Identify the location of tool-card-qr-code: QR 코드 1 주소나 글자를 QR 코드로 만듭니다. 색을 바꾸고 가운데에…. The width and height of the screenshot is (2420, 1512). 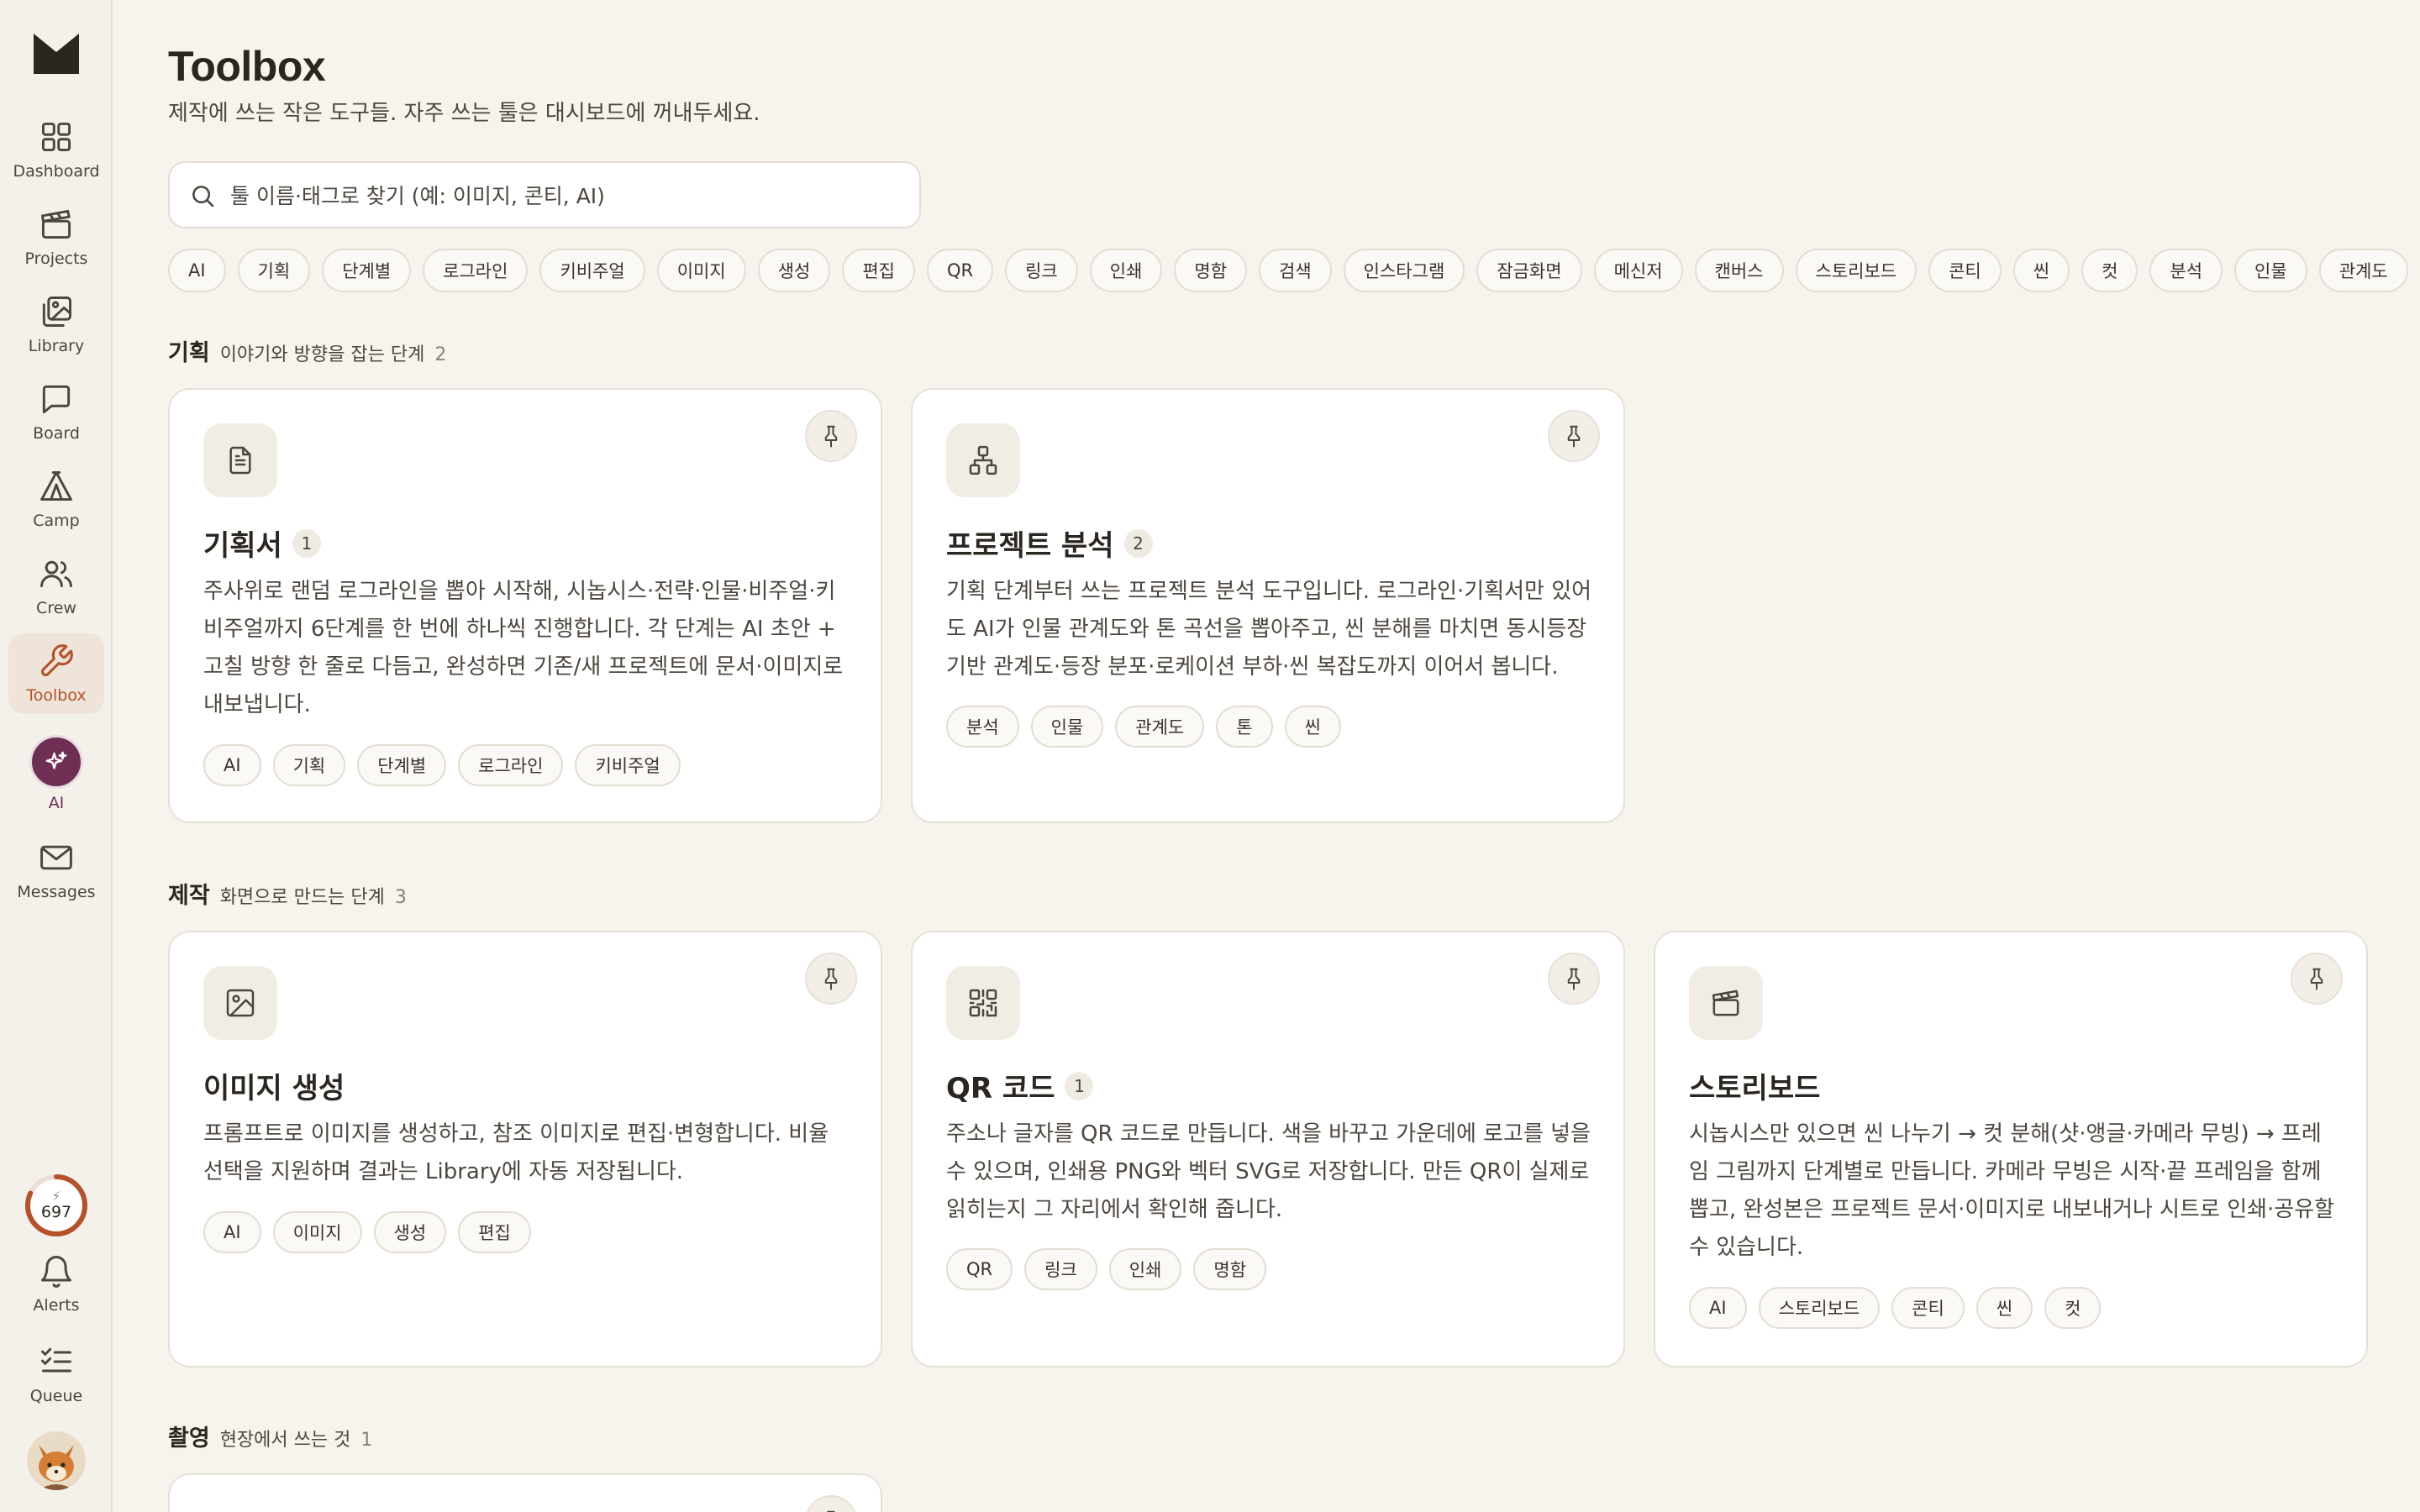
(1268, 1149).